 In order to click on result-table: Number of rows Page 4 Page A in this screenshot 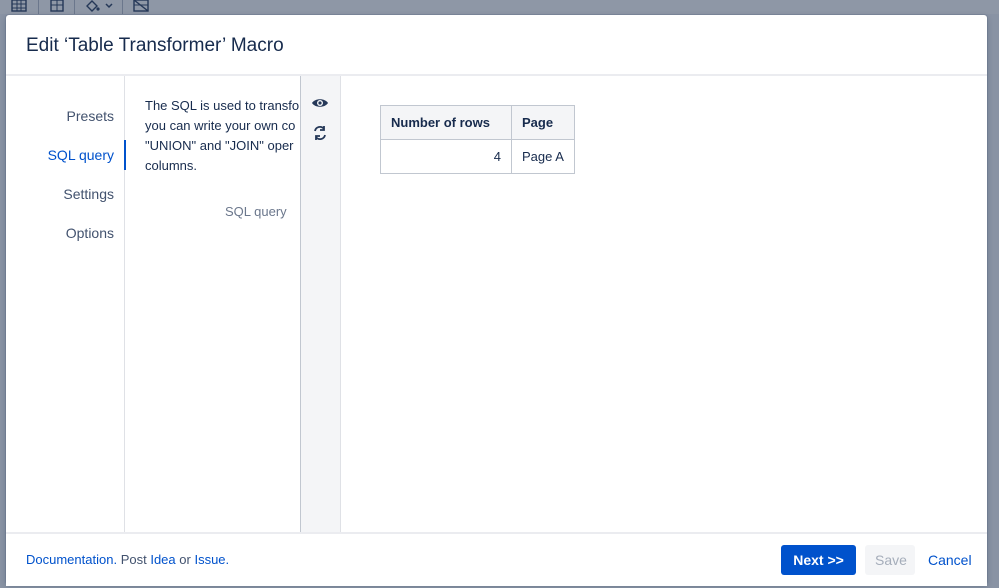, I will do `click(477, 139)`.